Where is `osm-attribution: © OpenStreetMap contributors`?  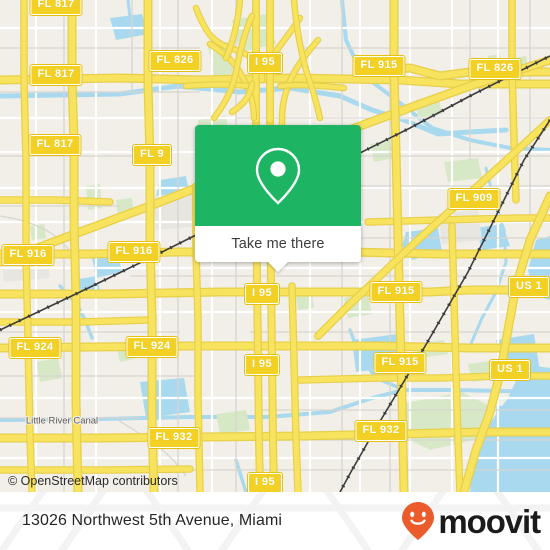 osm-attribution: © OpenStreetMap contributors is located at coordinates (93, 481).